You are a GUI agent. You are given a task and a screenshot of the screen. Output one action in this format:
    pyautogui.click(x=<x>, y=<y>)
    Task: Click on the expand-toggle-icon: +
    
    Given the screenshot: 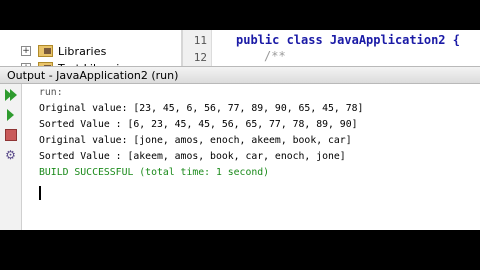 What is the action you would take?
    pyautogui.click(x=26, y=51)
    